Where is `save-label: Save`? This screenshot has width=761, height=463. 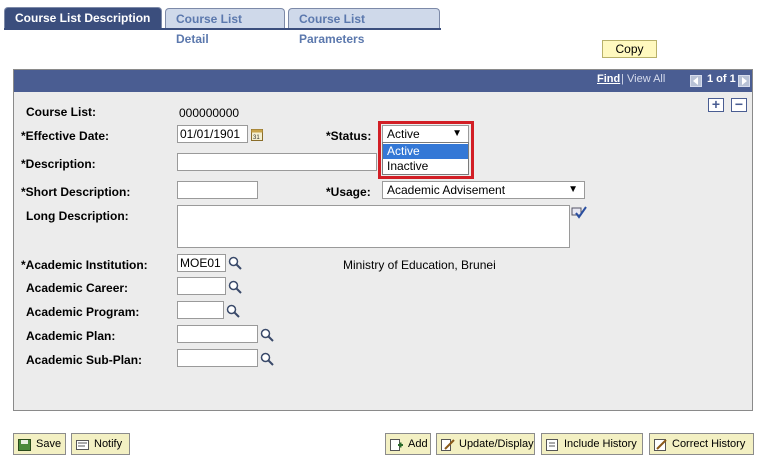
save-label: Save is located at coordinates (49, 444).